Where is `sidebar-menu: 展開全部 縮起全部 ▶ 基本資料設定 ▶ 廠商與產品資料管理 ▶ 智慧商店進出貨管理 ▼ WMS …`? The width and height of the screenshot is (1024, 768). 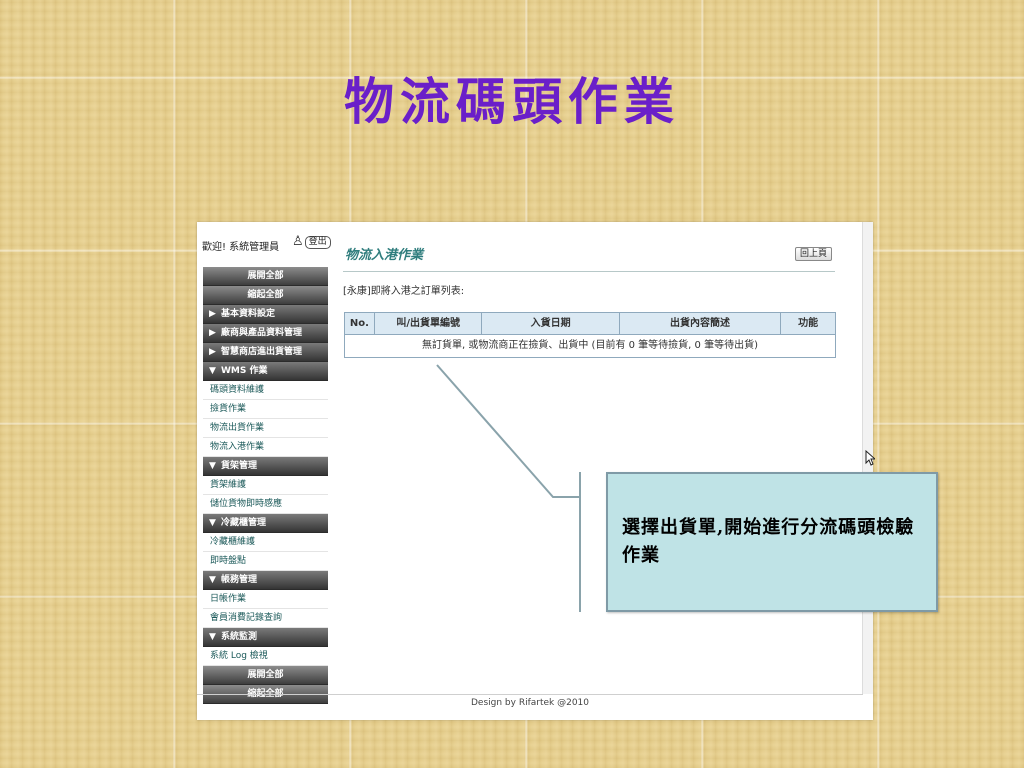 sidebar-menu: 展開全部 縮起全部 ▶ 基本資料設定 ▶ 廠商與產品資料管理 ▶ 智慧商店進出貨管理 ▼ WMS … is located at coordinates (265, 485).